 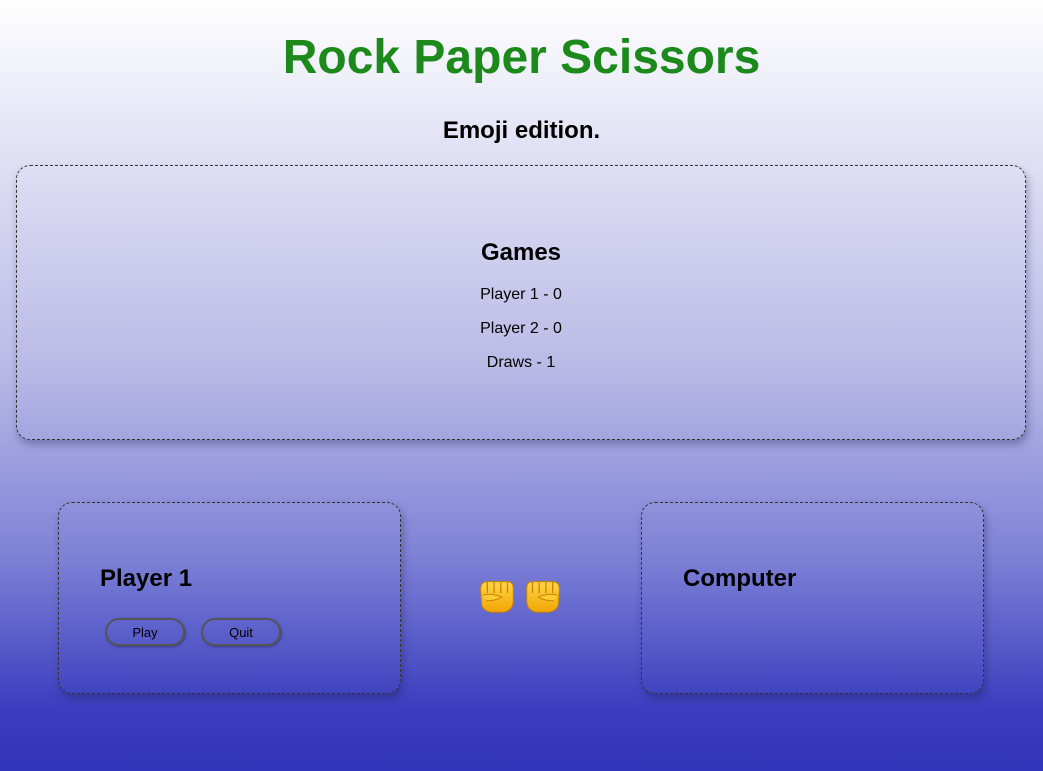 What do you see at coordinates (521, 252) in the screenshot?
I see `scoreboard-title: Games` at bounding box center [521, 252].